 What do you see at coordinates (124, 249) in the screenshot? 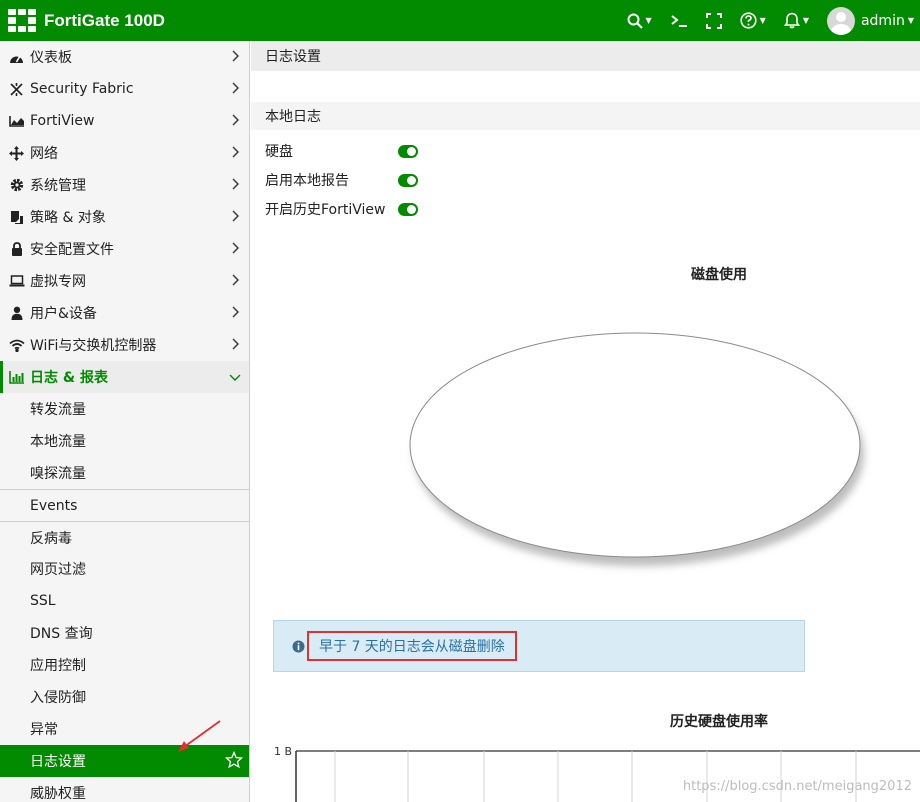
I see `sidebar-item-security-profiles: 安全配置文件` at bounding box center [124, 249].